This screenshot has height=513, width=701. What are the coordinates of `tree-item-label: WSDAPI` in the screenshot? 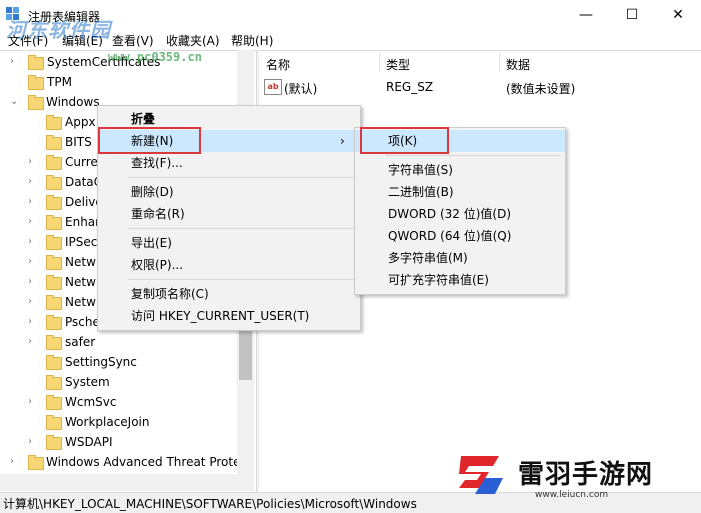 It's located at (89, 442).